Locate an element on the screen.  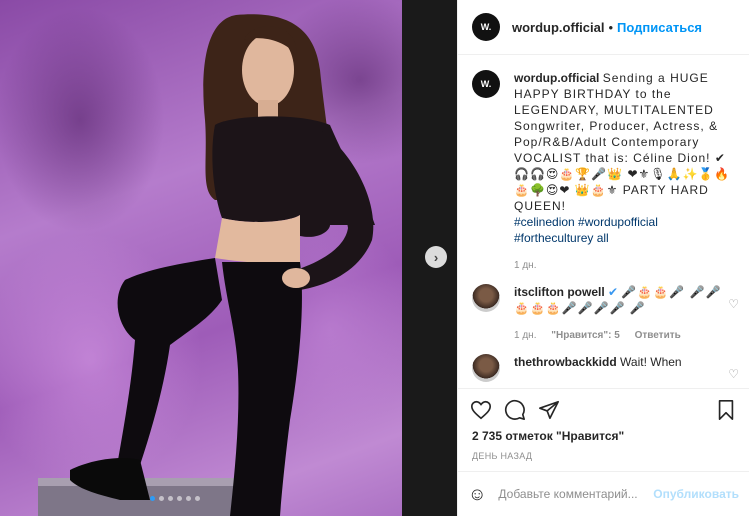
comment-row: thethrowbackkidd Wait! When ♡ is located at coordinates (605, 368).